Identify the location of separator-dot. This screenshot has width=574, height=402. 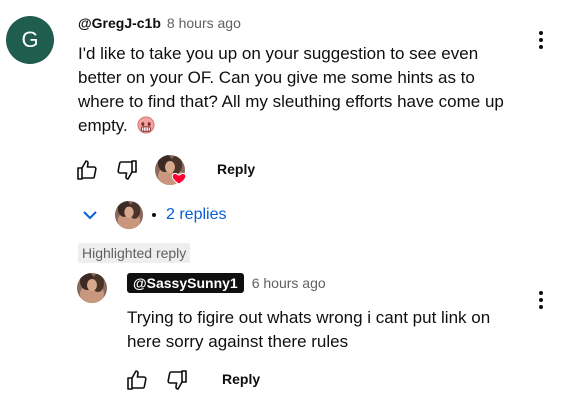
(154, 215).